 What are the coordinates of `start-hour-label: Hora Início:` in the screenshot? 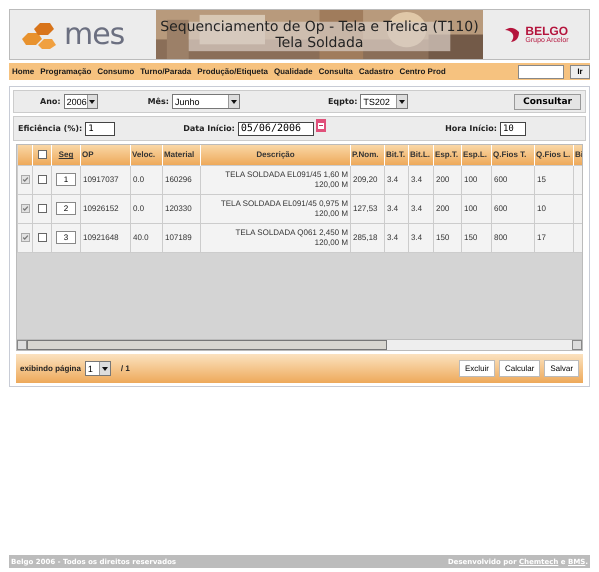 It's located at (471, 128).